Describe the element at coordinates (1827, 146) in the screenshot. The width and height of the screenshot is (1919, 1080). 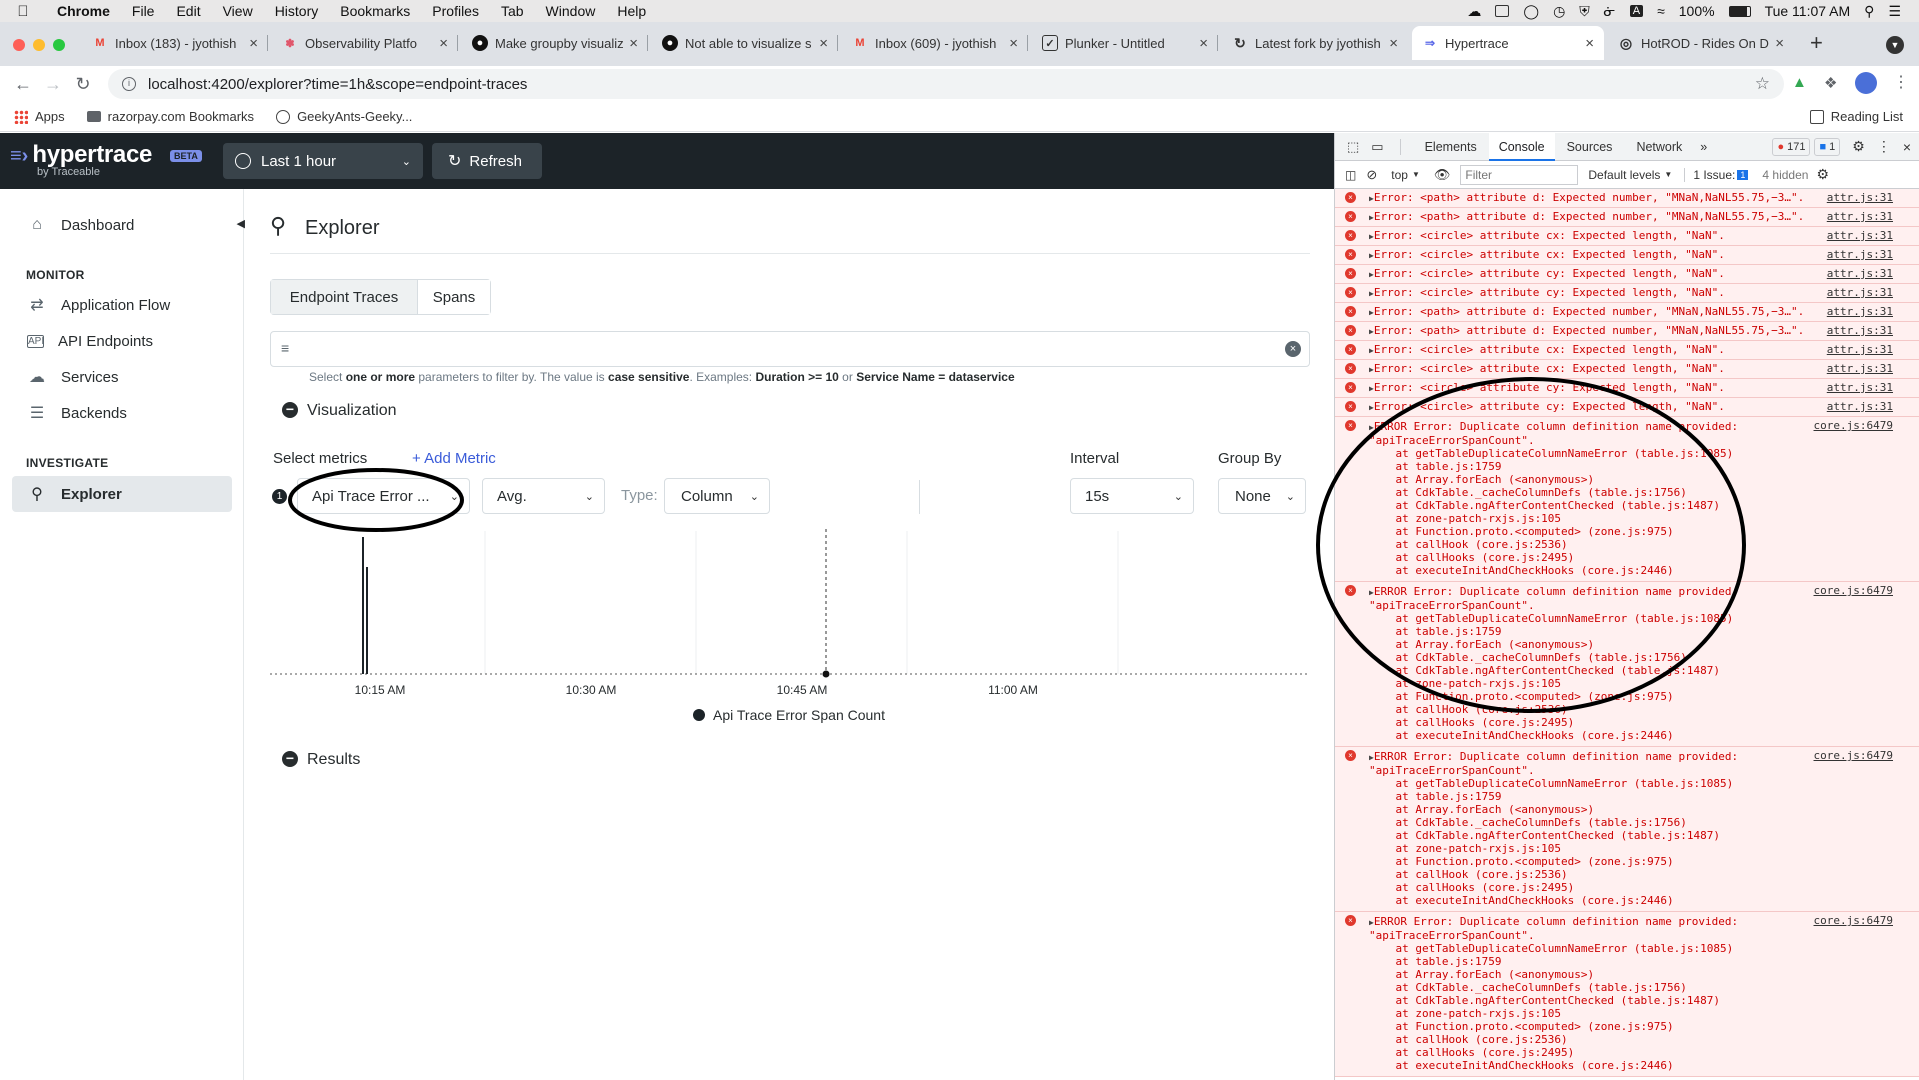
I see `message-count-badge: ■ 1` at that location.